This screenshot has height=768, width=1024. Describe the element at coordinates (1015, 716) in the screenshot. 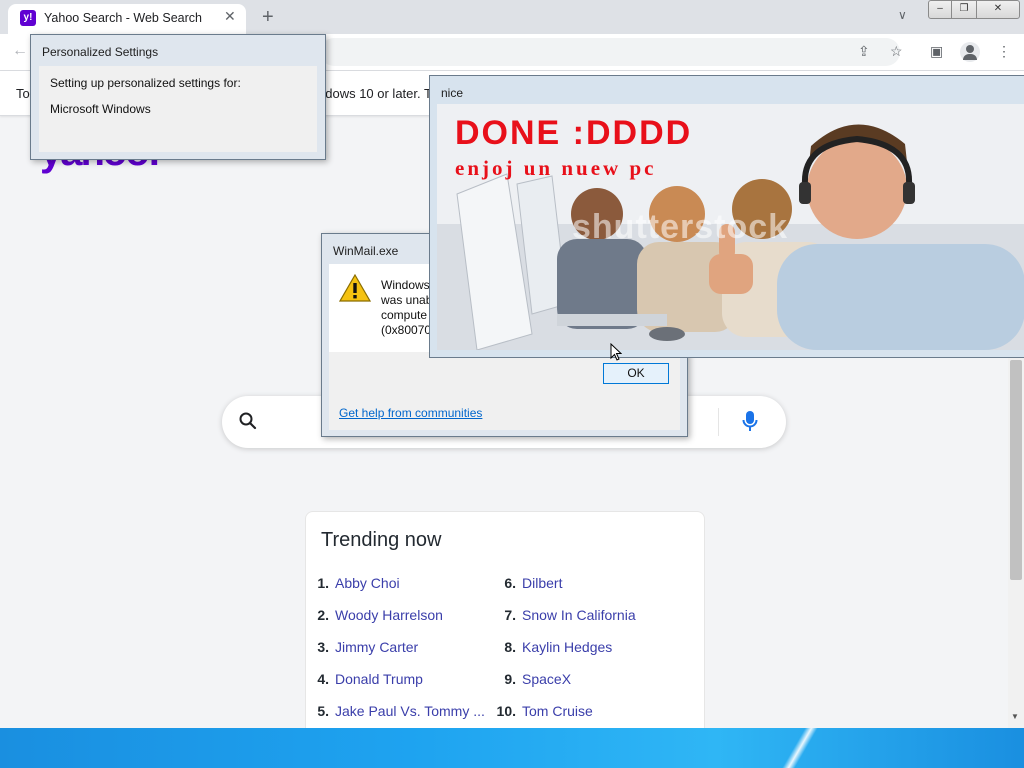

I see `scroll-down-arrow-icon: ▼` at that location.